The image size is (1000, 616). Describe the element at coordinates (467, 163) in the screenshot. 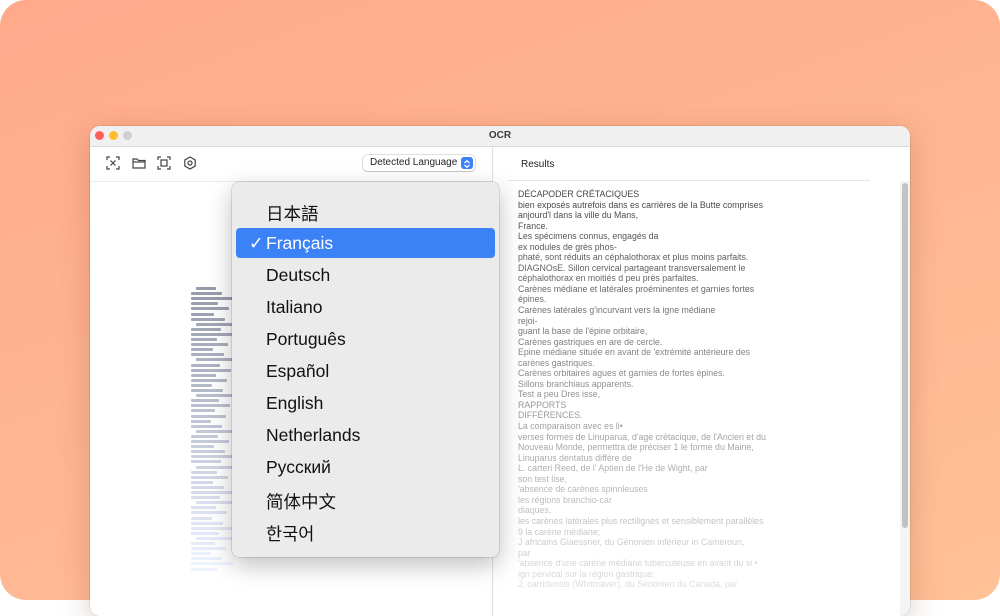

I see `chevron-updown-icon` at that location.